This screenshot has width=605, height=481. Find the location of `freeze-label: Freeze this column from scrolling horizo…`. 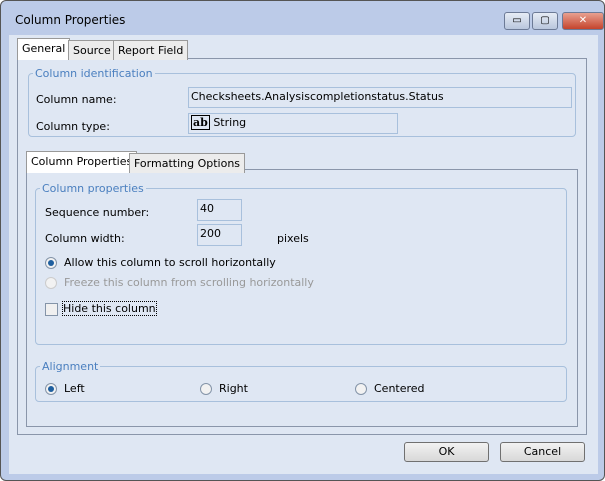

freeze-label: Freeze this column from scrolling horizo… is located at coordinates (189, 282).